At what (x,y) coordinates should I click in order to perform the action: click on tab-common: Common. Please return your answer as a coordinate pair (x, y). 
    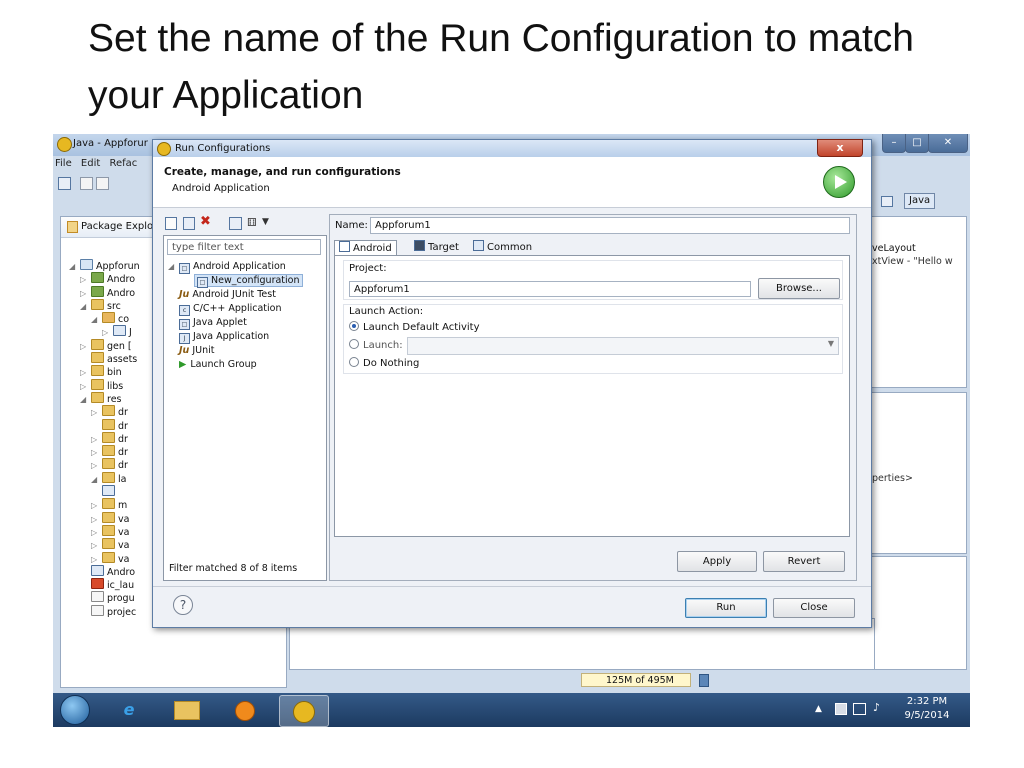
    Looking at the image, I should click on (502, 247).